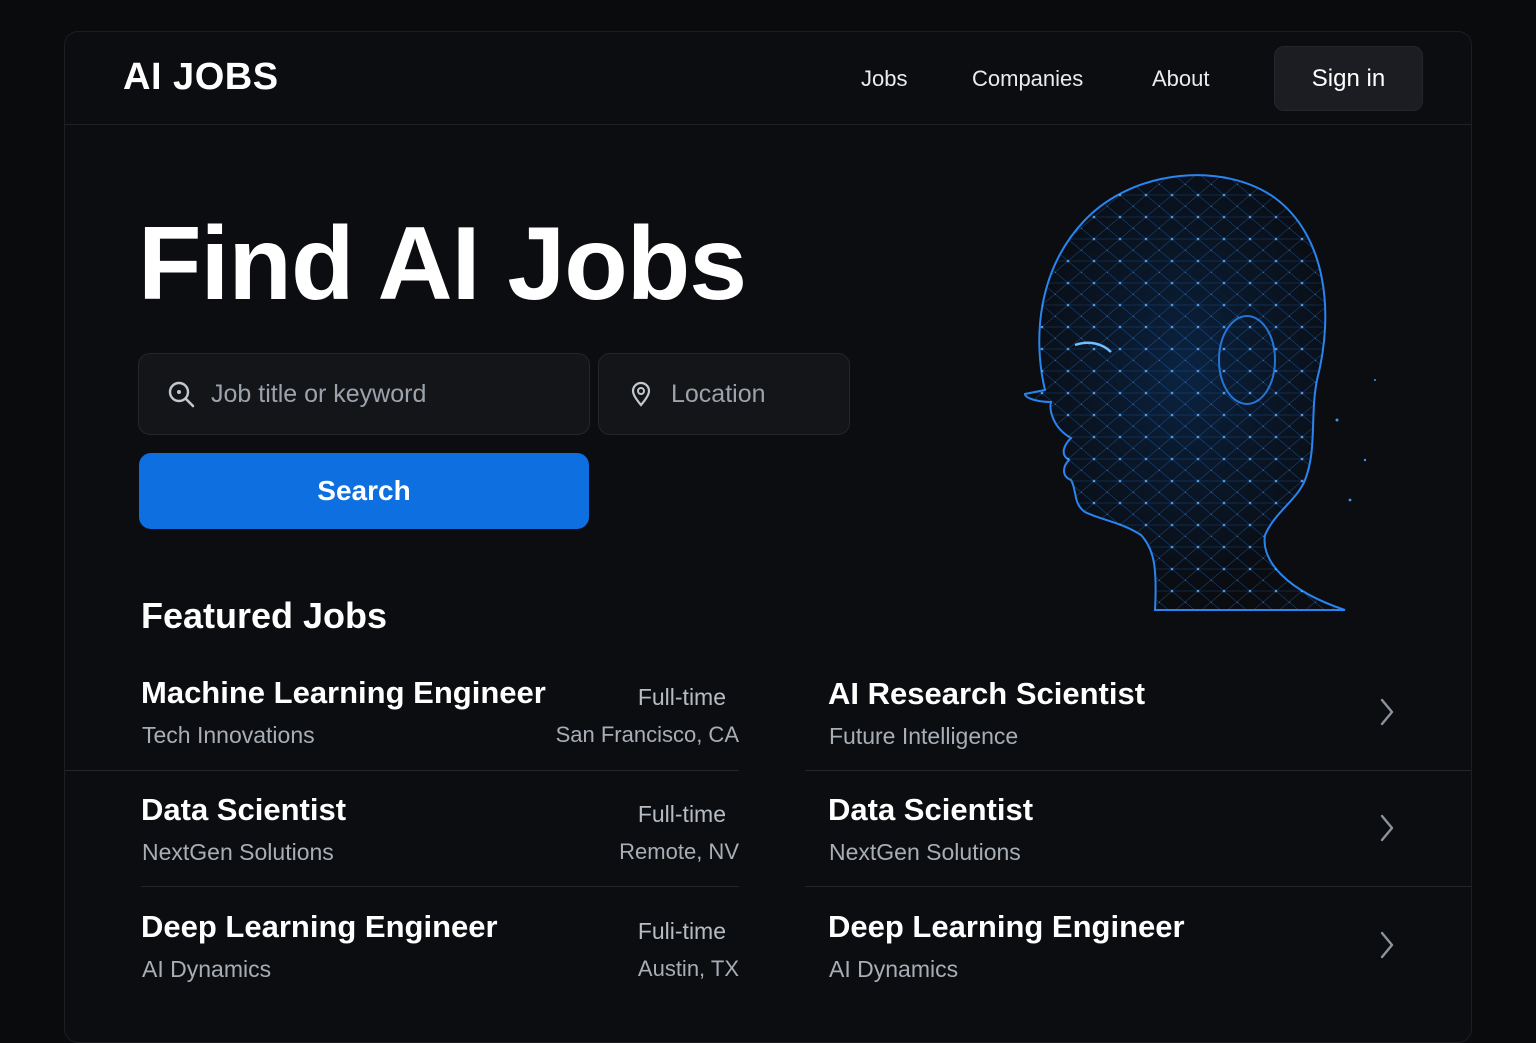 The width and height of the screenshot is (1536, 1043). I want to click on search-button: Search, so click(364, 491).